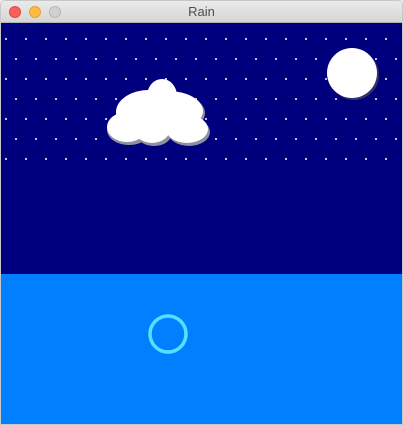 The width and height of the screenshot is (403, 425). I want to click on window-title: Rain, so click(201, 11).